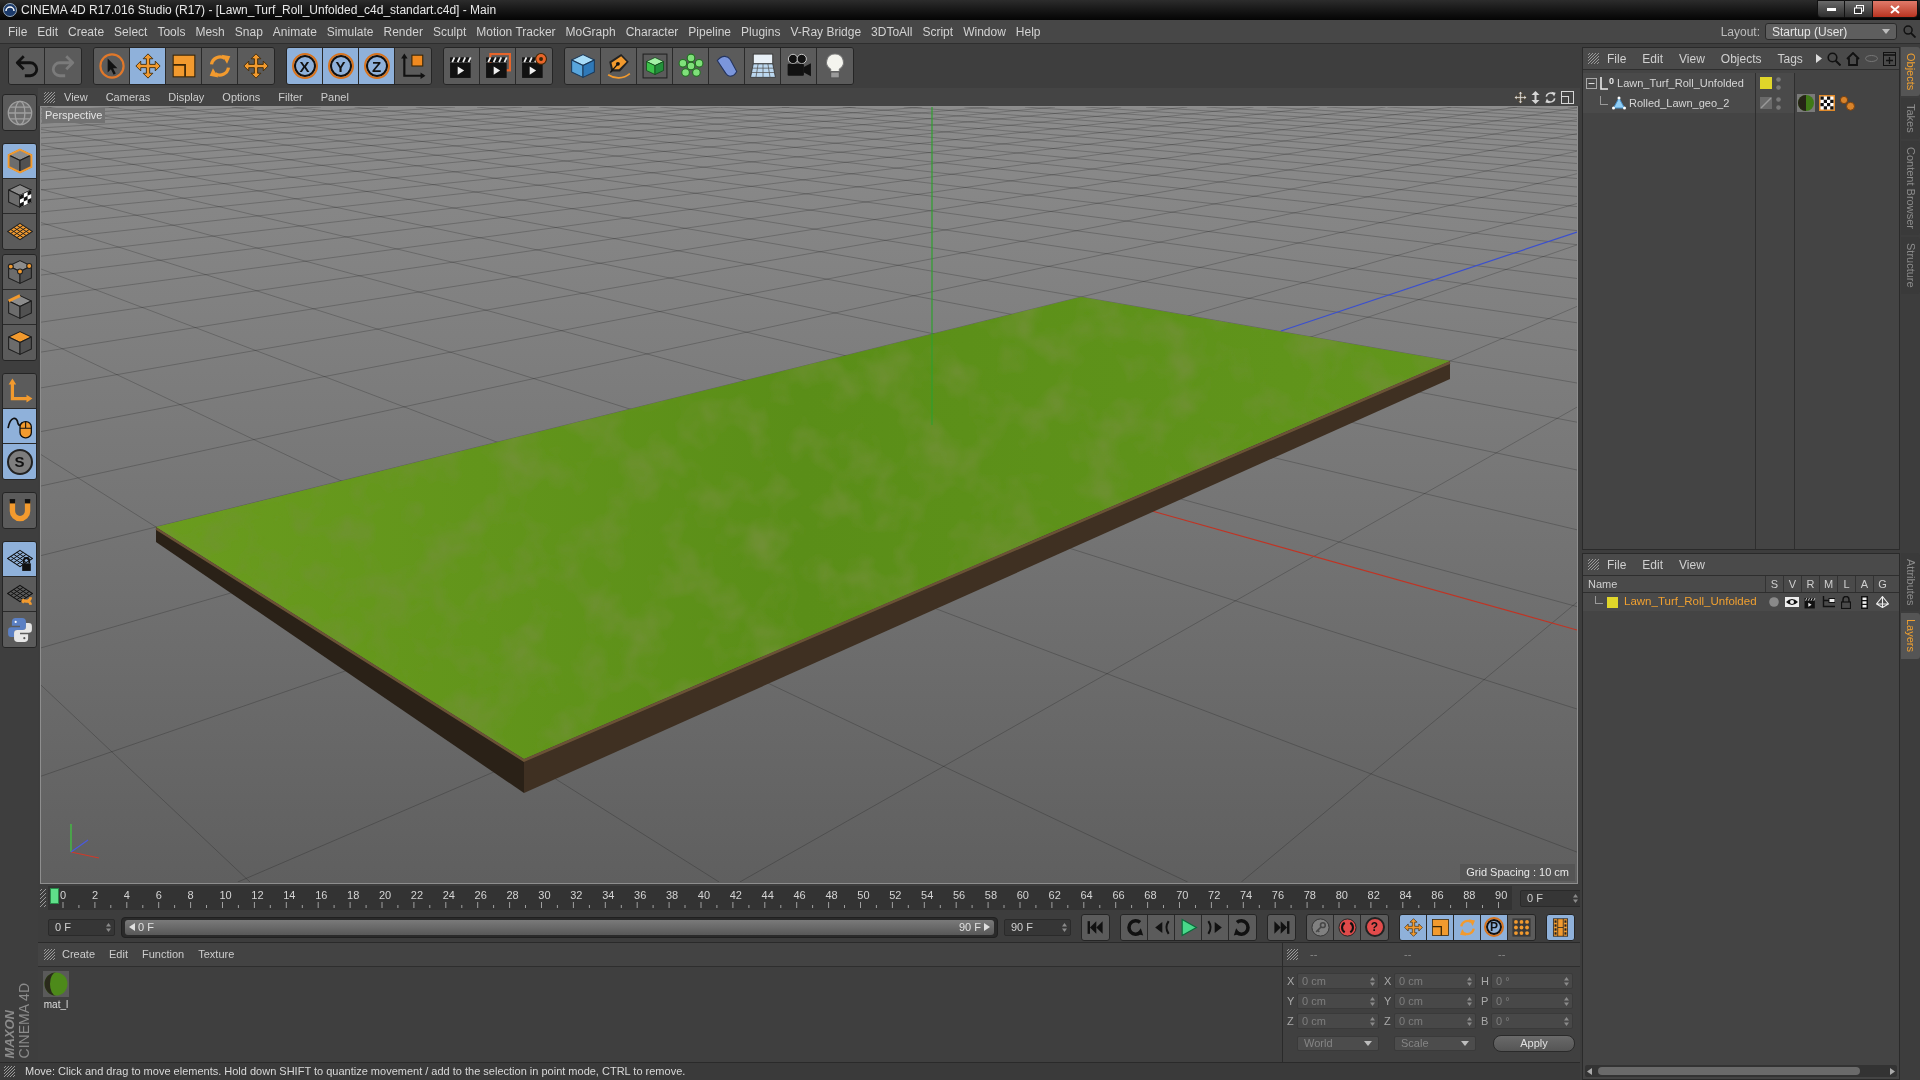 This screenshot has height=1080, width=1920. What do you see at coordinates (652, 31) in the screenshot?
I see `menu-item: Character` at bounding box center [652, 31].